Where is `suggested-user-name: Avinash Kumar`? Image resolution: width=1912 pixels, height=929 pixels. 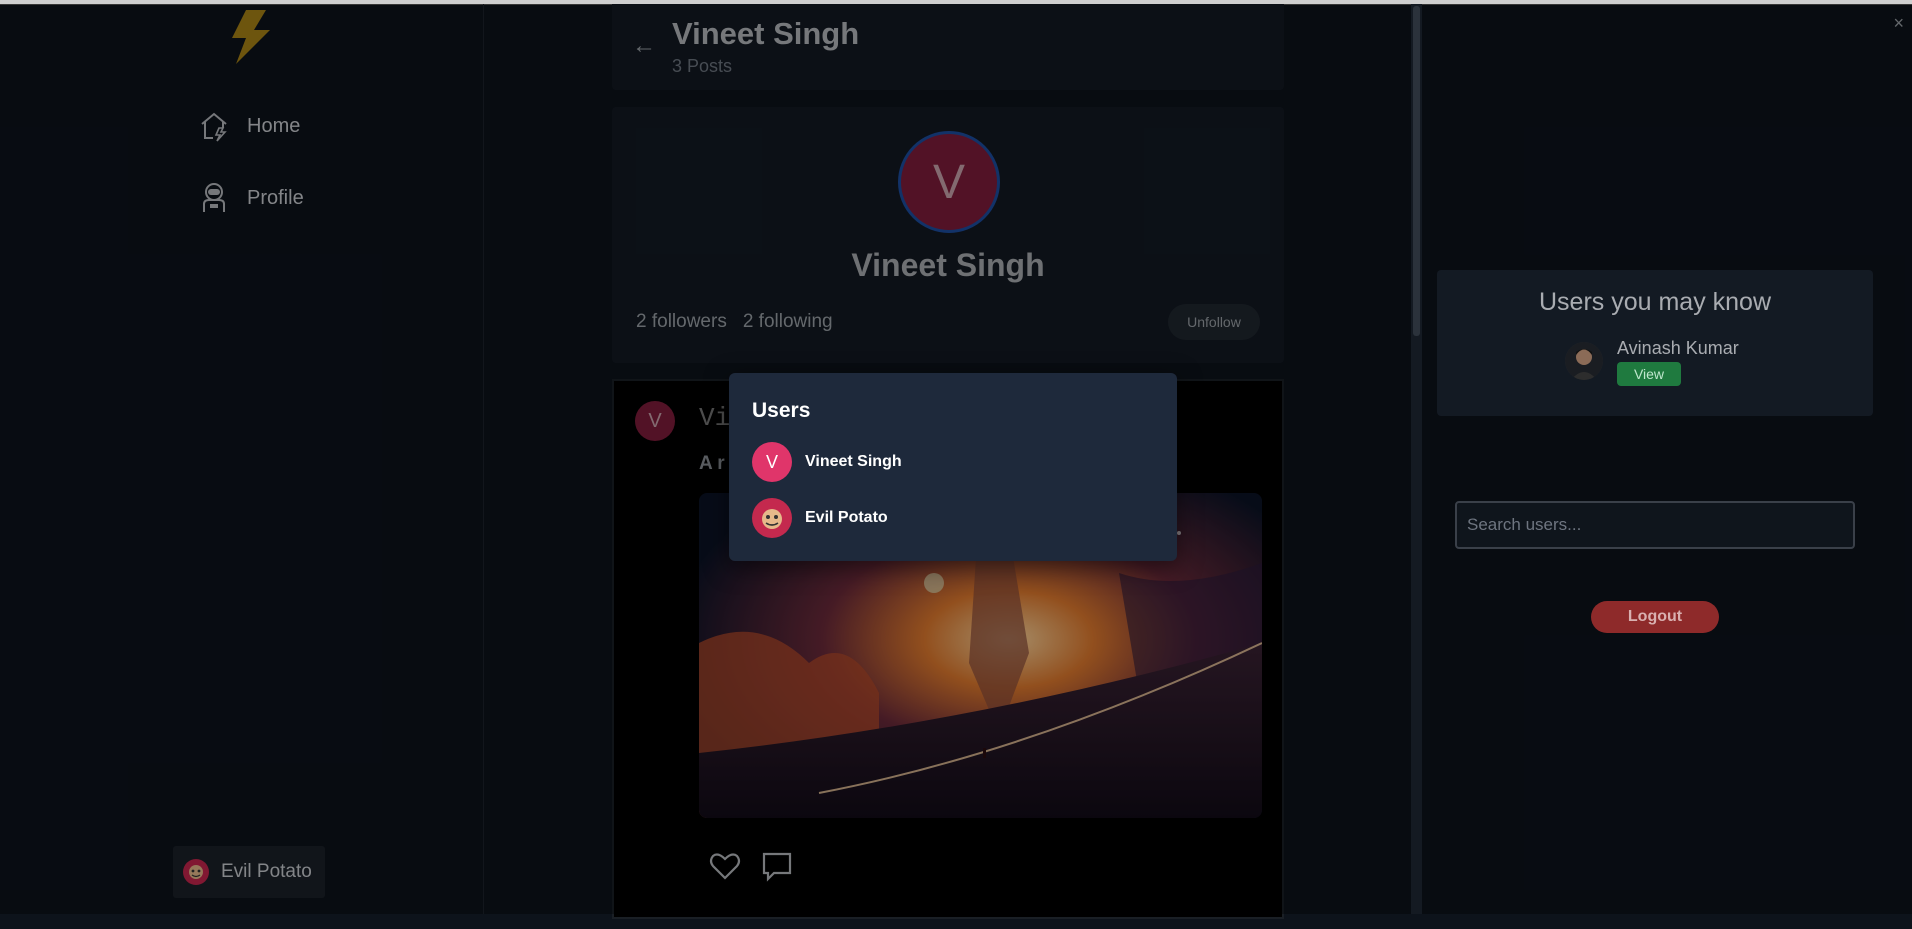
suggested-user-name: Avinash Kumar is located at coordinates (1678, 348).